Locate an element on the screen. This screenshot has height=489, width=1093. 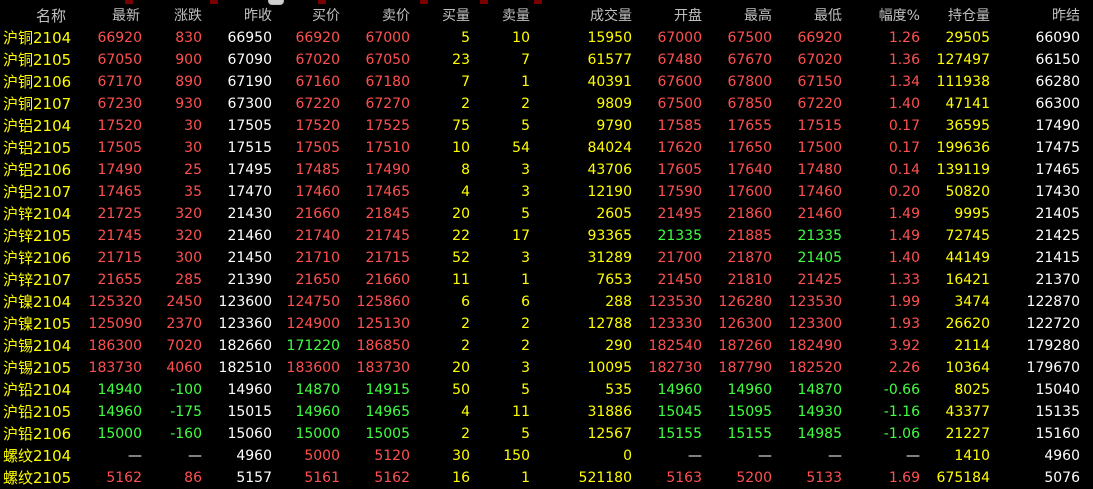
cell-low: 5133 is located at coordinates (824, 478).